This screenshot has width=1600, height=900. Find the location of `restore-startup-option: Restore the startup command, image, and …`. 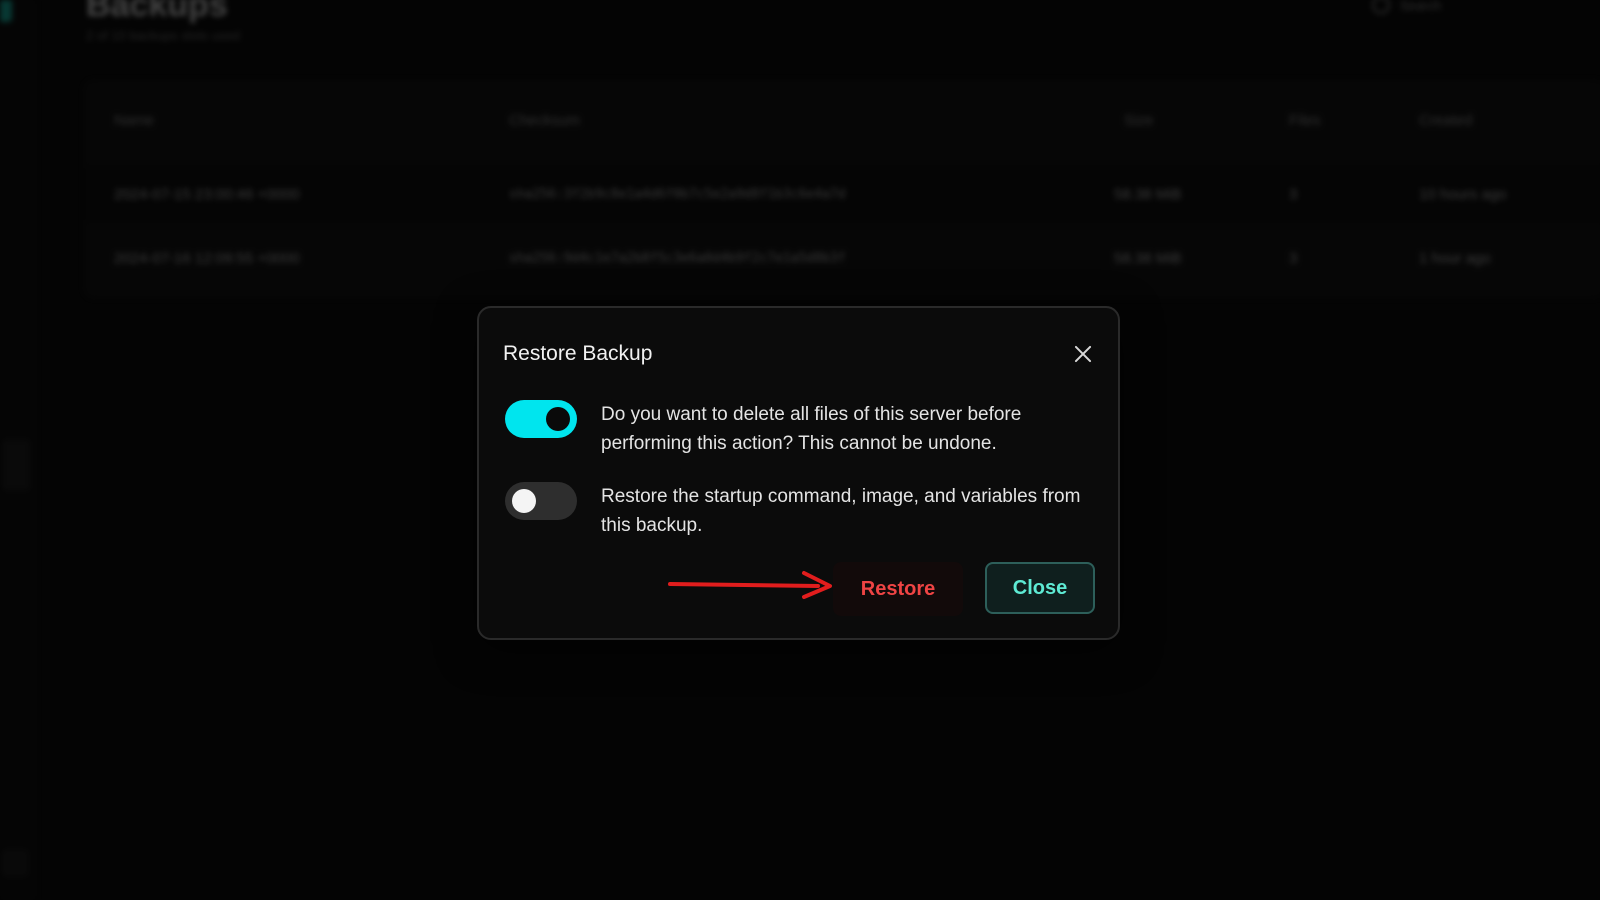

restore-startup-option: Restore the startup command, image, and … is located at coordinates (800, 511).